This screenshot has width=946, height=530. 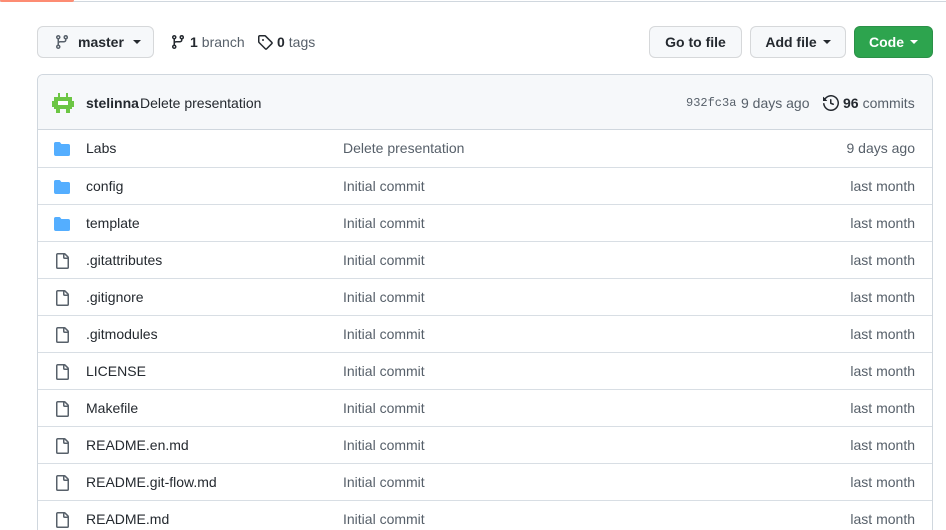 I want to click on commit-age: 9 days ago, so click(x=775, y=102).